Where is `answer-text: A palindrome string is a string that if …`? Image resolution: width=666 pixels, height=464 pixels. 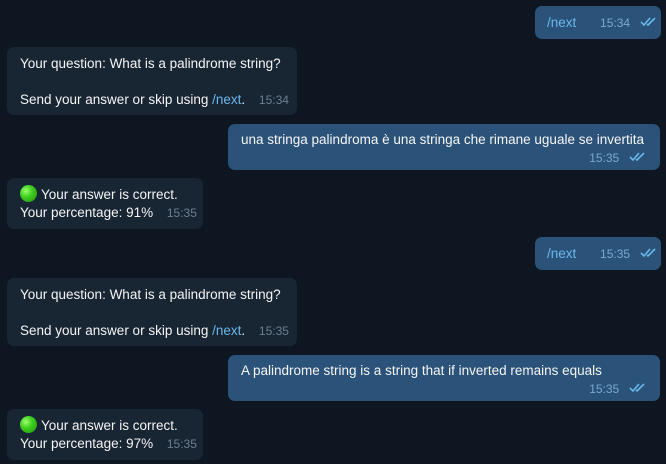
answer-text: A palindrome string is a string that if … is located at coordinates (421, 370).